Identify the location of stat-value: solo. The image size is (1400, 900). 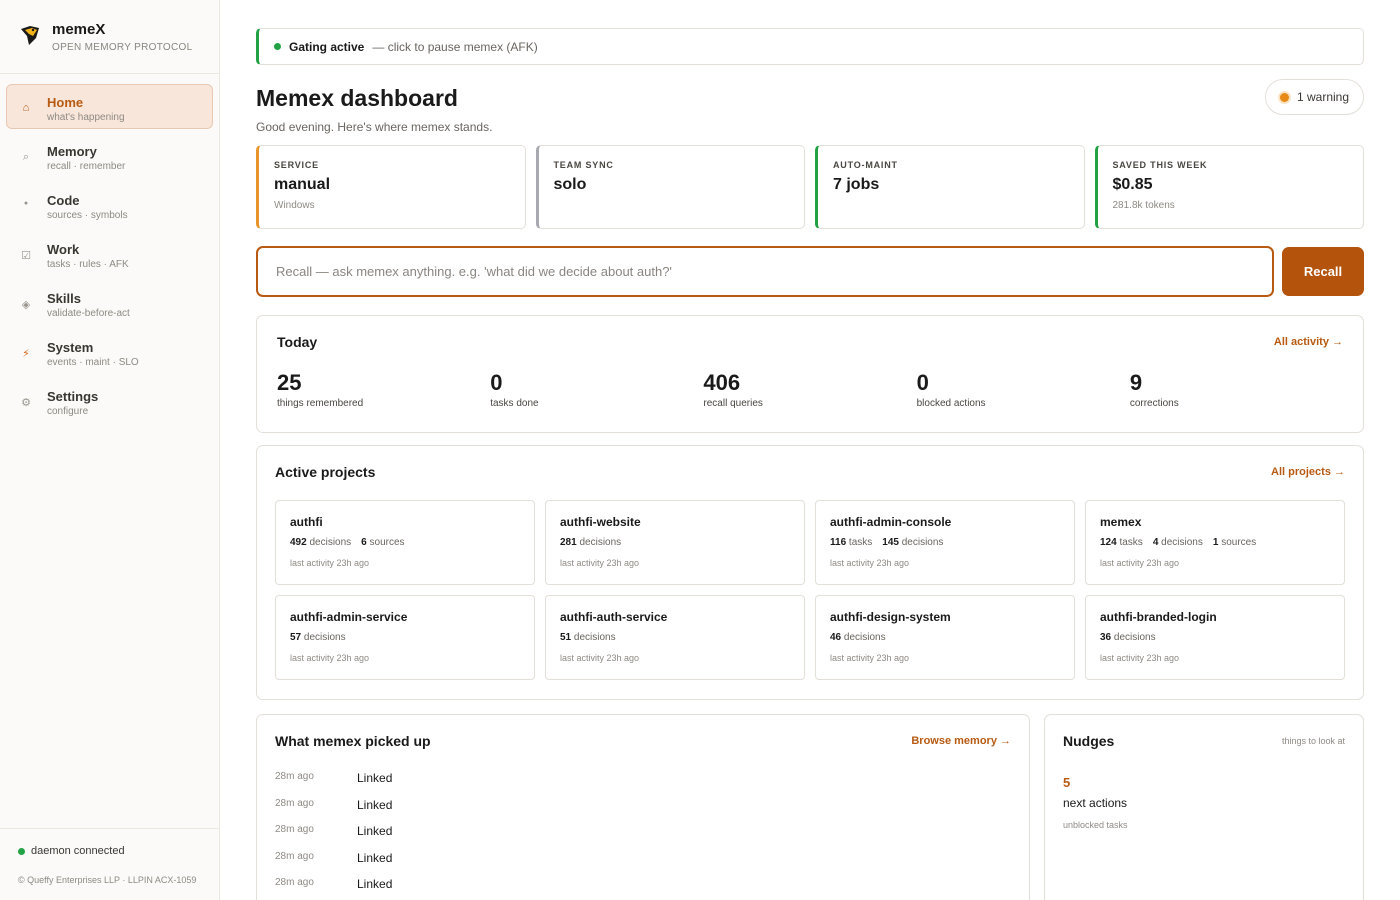
(570, 184).